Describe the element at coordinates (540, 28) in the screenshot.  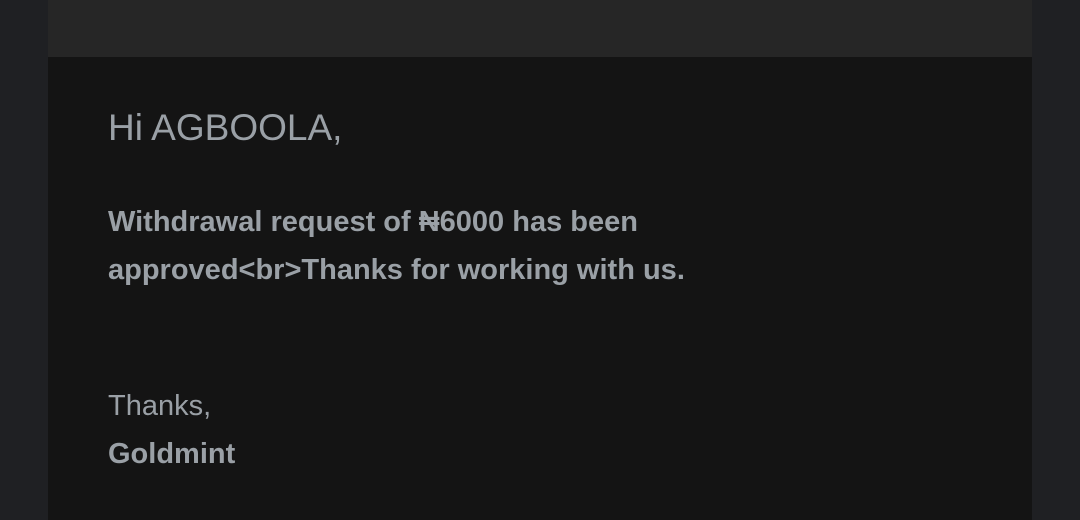
I see `email-header-band` at that location.